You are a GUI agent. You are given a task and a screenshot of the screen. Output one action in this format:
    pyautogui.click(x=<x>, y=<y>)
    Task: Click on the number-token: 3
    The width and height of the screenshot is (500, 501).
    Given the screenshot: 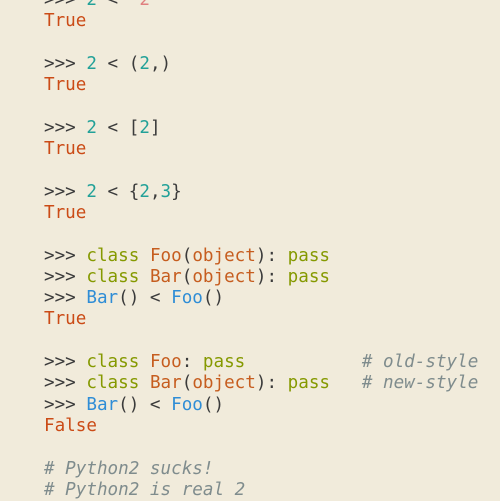 What is the action you would take?
    pyautogui.click(x=166, y=191)
    